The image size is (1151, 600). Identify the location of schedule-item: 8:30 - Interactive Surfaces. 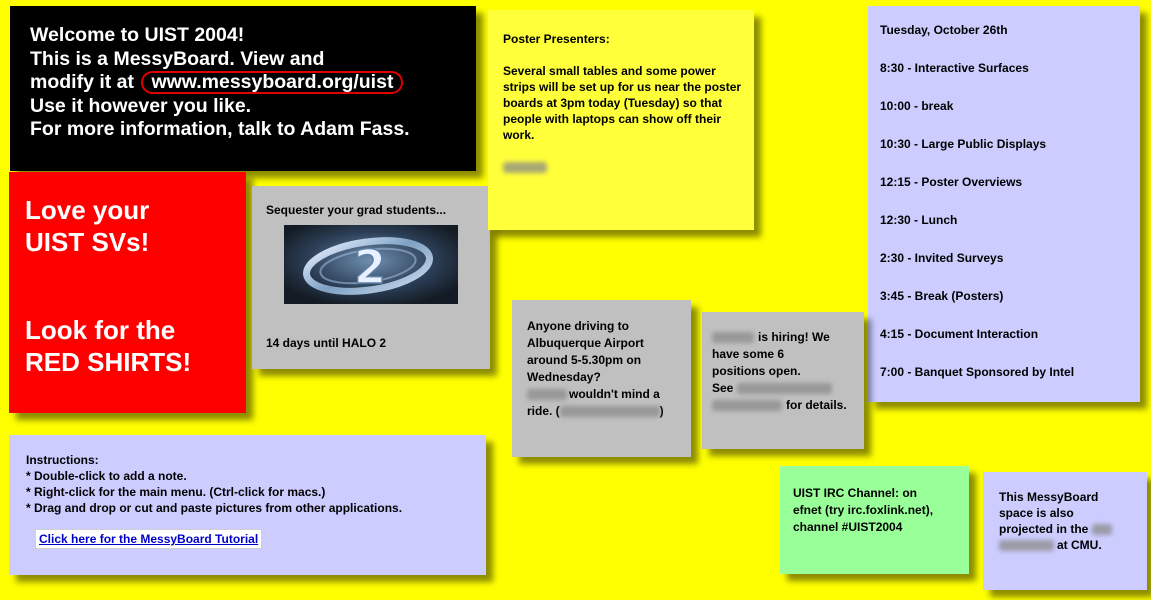
(954, 68).